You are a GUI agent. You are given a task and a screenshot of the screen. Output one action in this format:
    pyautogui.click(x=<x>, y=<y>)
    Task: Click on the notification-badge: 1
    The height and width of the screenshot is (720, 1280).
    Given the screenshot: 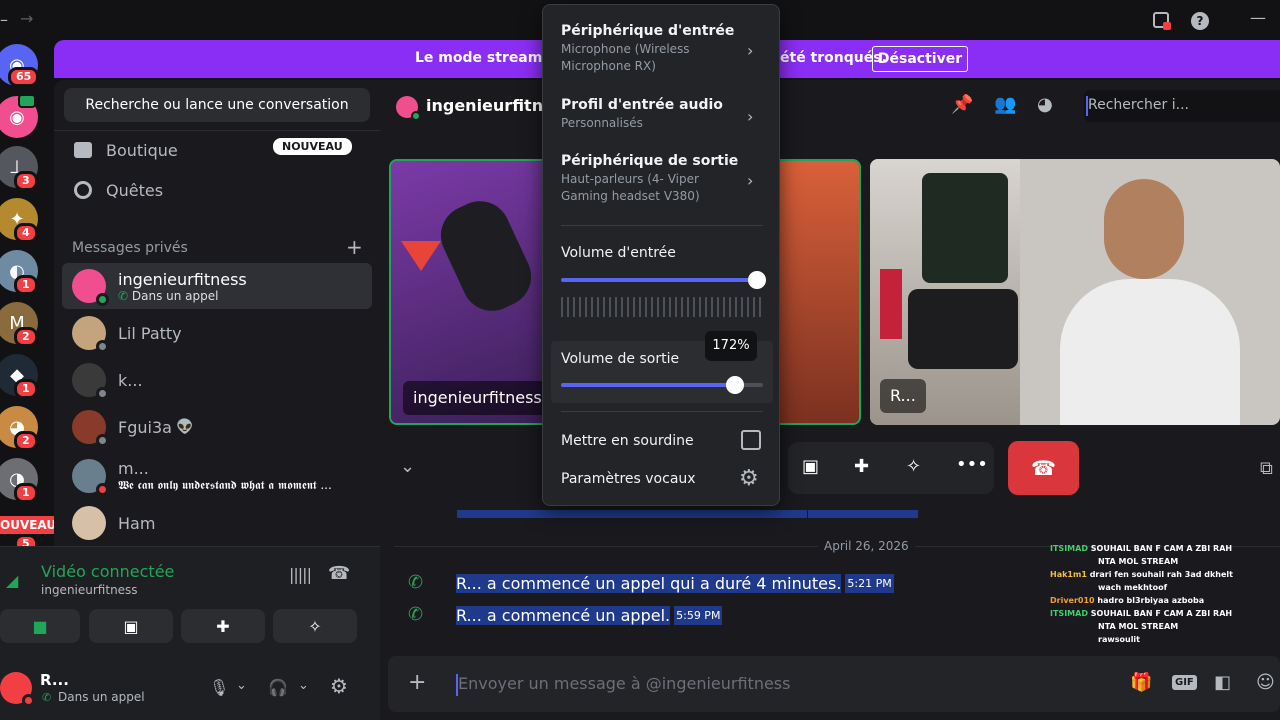 What is the action you would take?
    pyautogui.click(x=26, y=493)
    